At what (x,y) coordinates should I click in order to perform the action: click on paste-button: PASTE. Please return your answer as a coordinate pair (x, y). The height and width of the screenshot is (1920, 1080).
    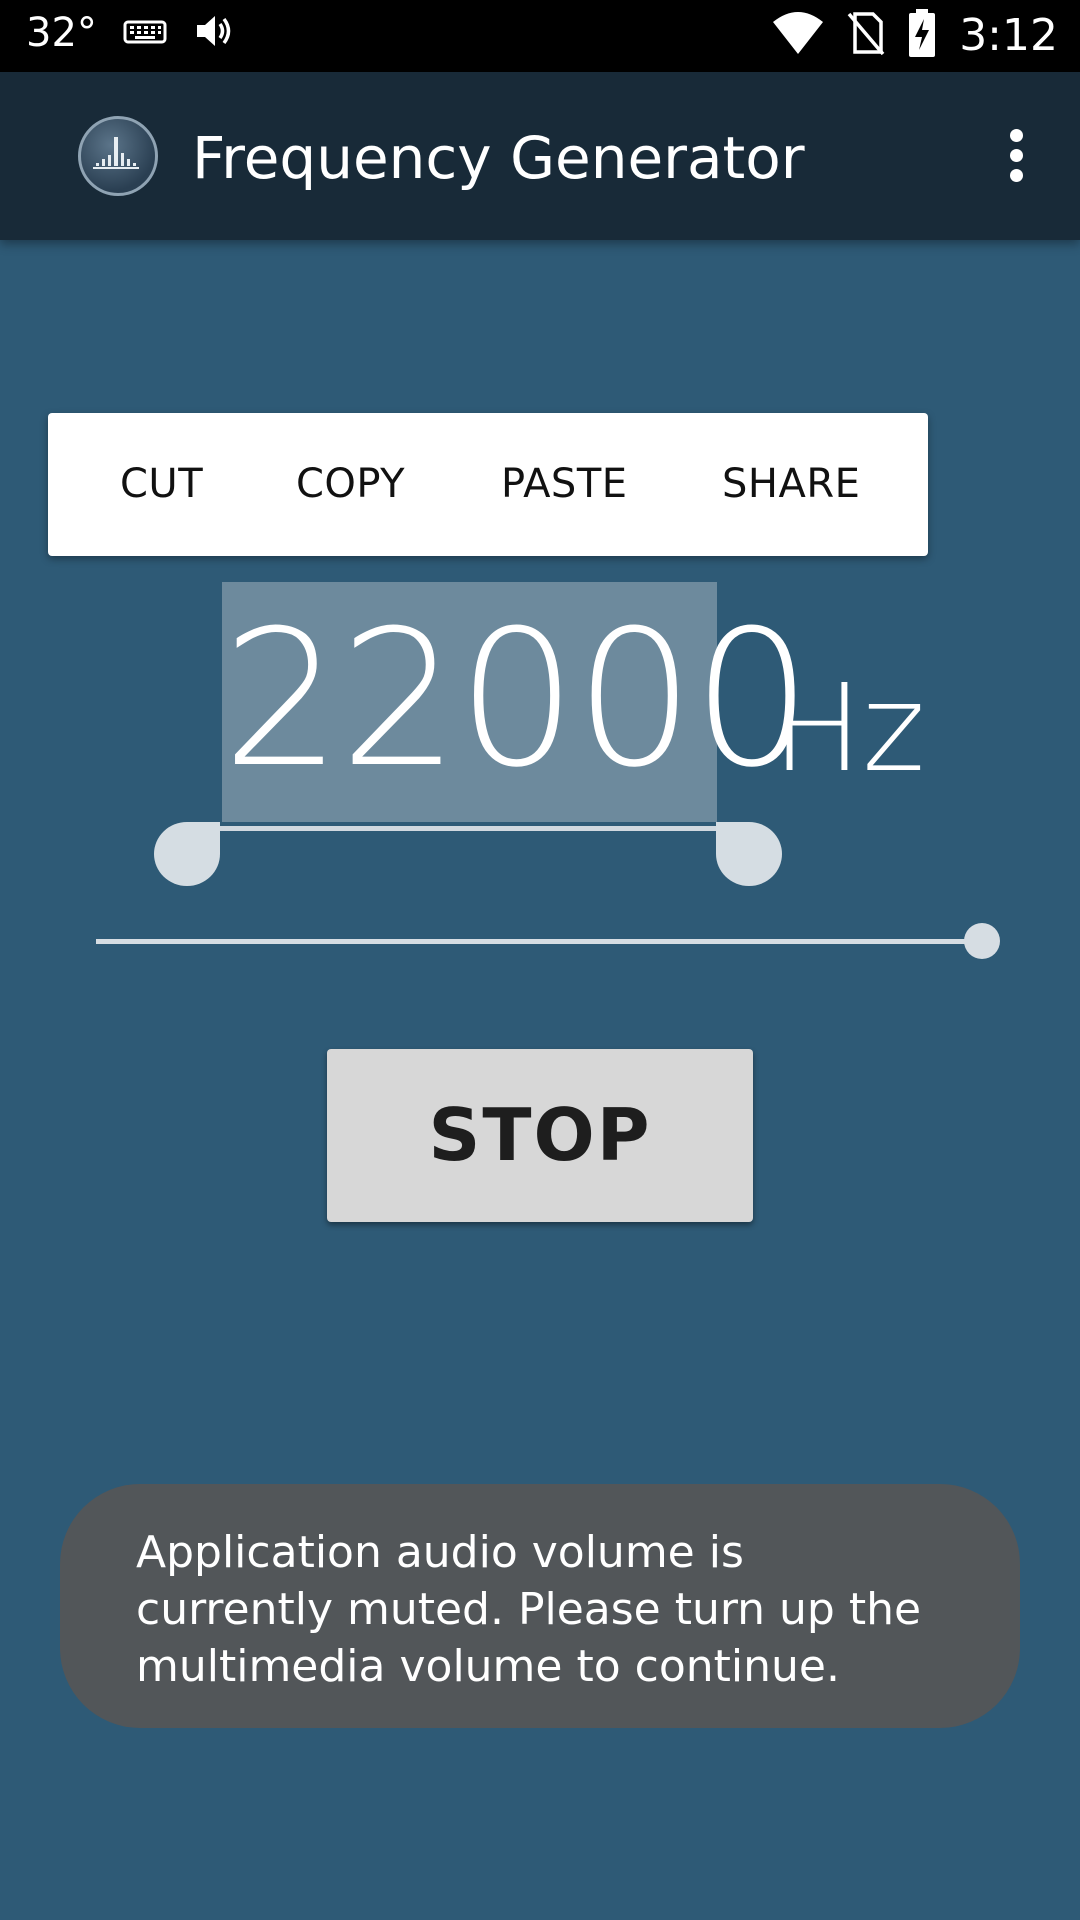
    Looking at the image, I should click on (564, 484).